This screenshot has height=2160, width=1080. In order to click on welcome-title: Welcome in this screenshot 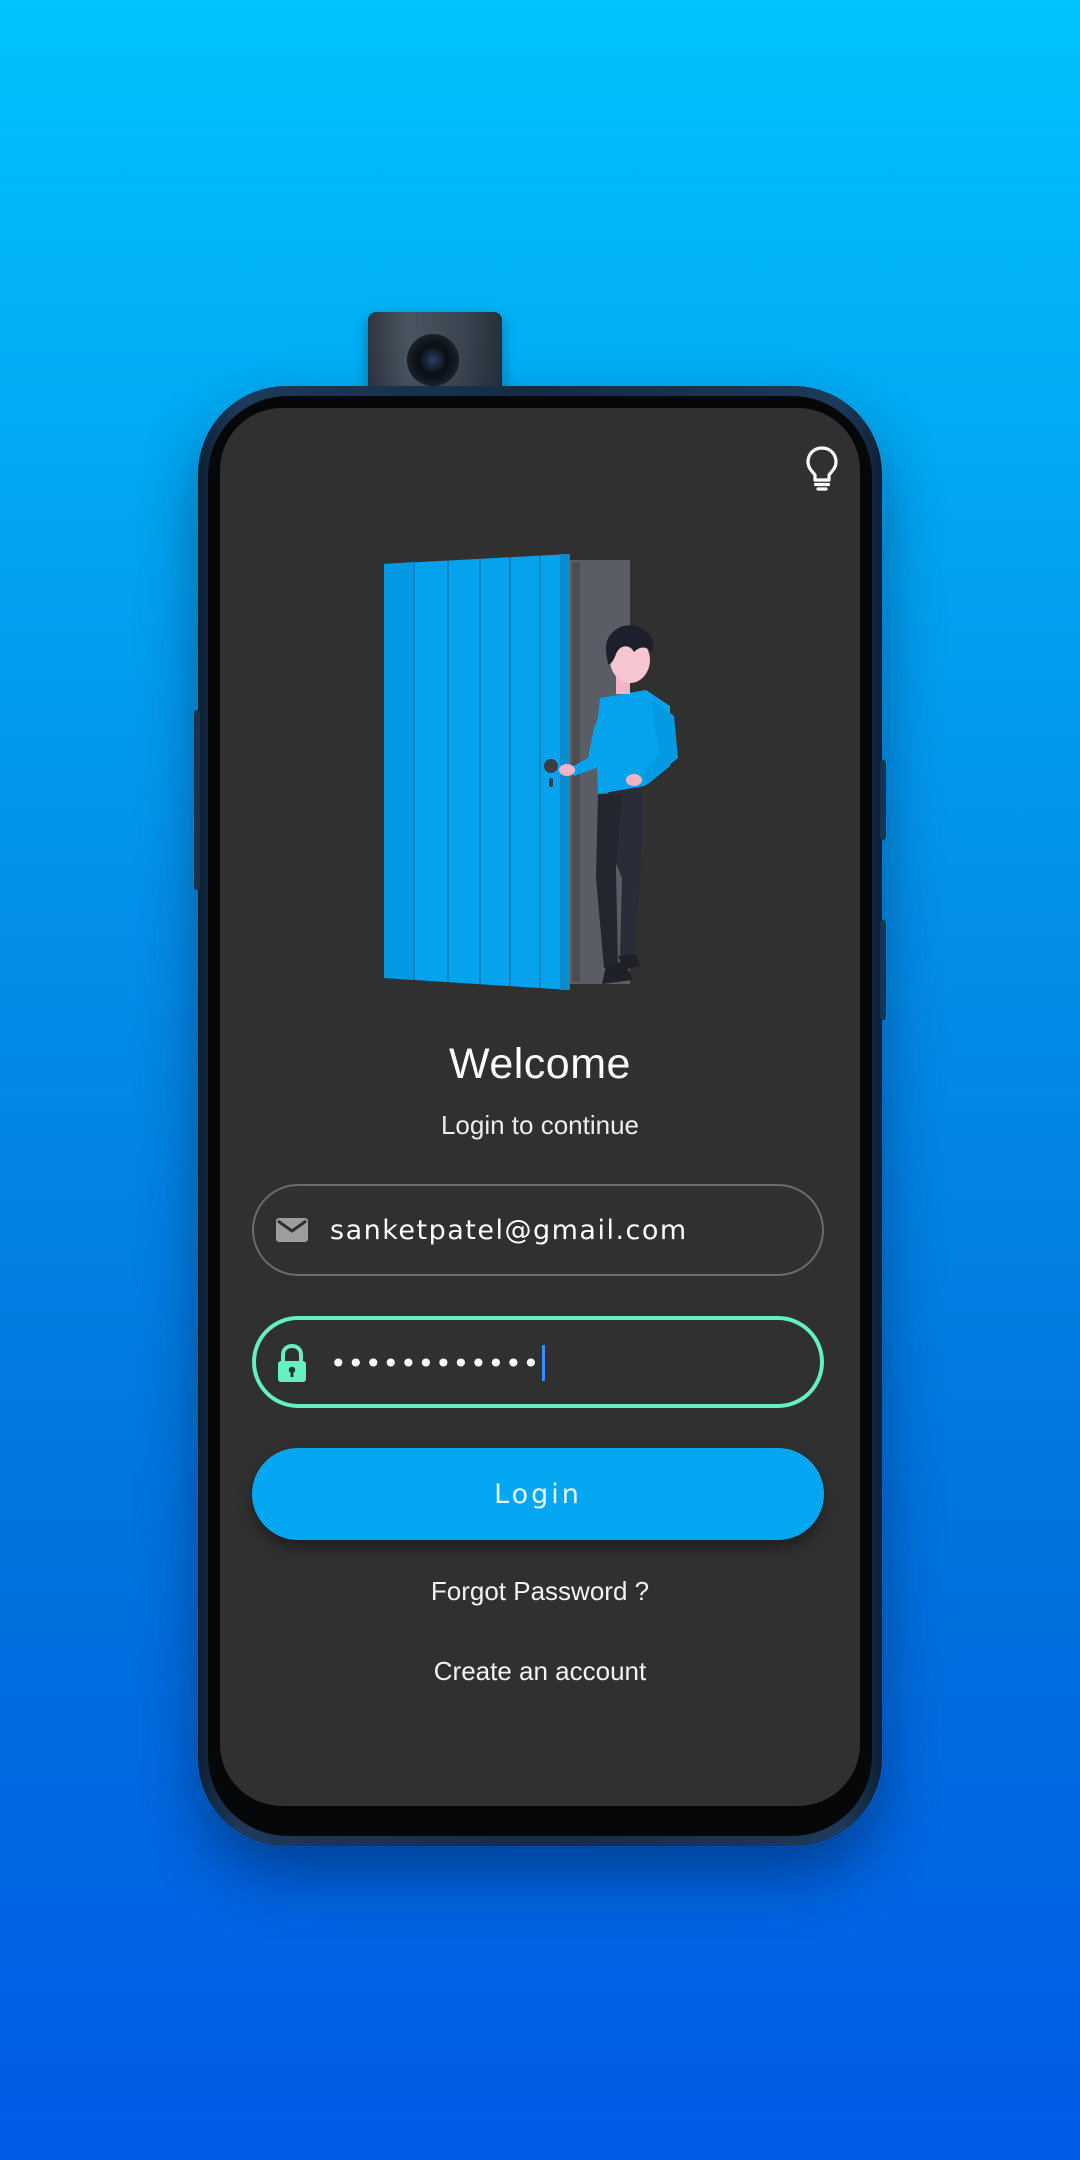, I will do `click(540, 1064)`.